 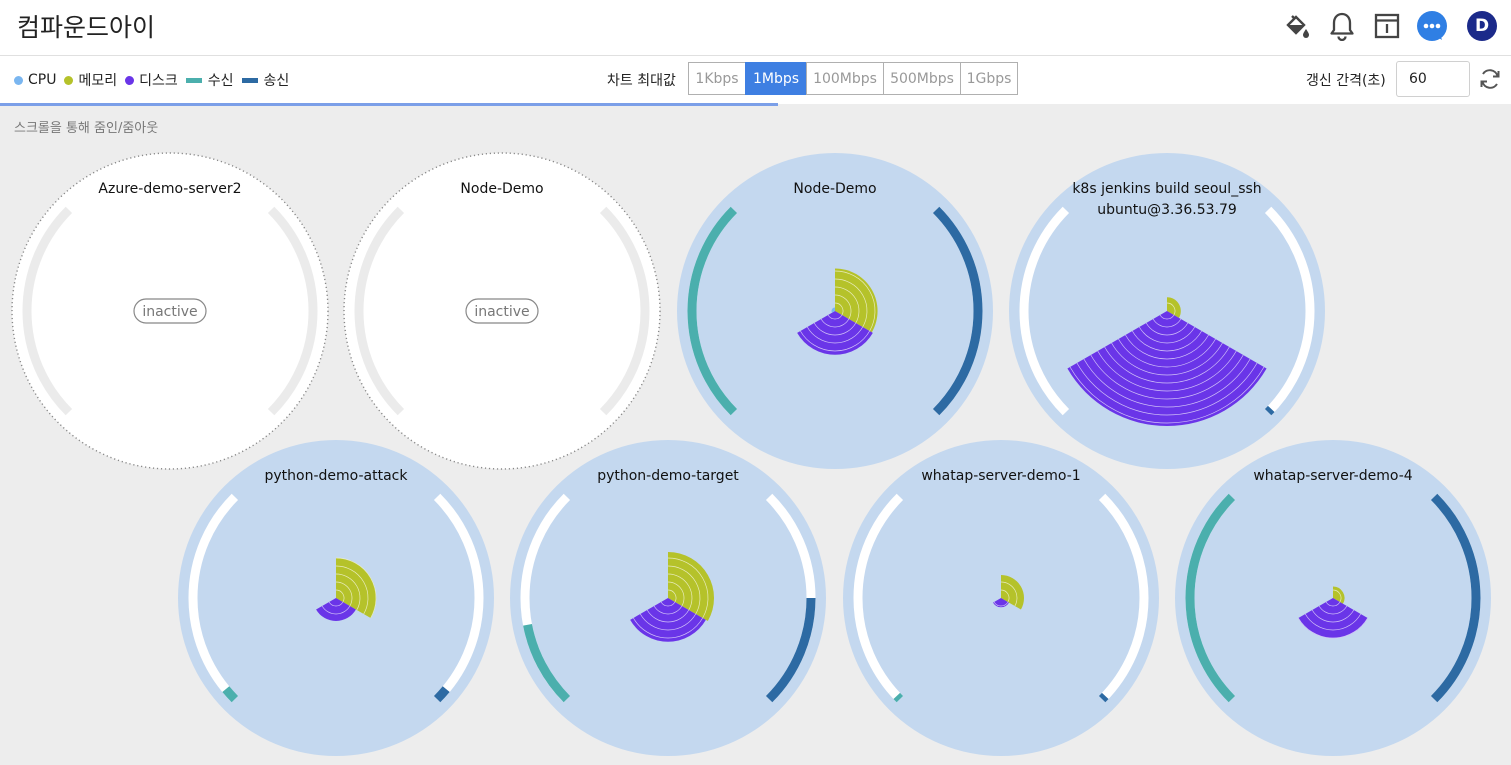 What do you see at coordinates (220, 81) in the screenshot?
I see `legend-label: 수신` at bounding box center [220, 81].